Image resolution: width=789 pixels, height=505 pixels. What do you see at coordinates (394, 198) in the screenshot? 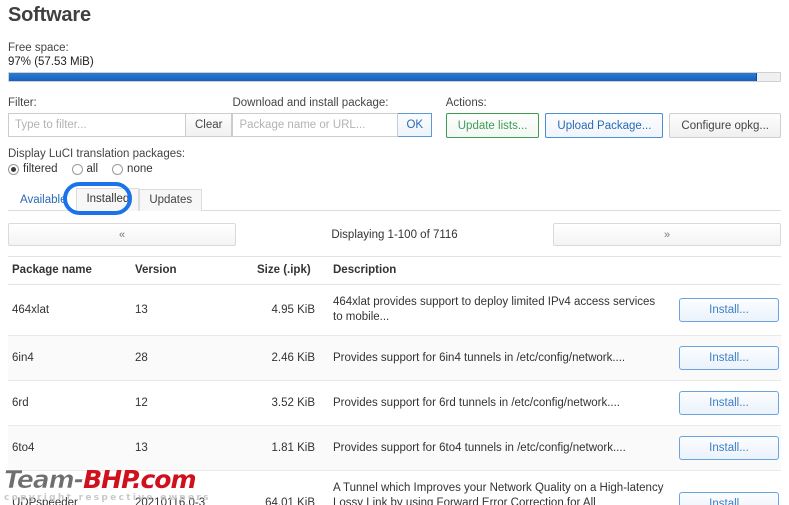
I see `package-tabs: Available Installed Updates` at bounding box center [394, 198].